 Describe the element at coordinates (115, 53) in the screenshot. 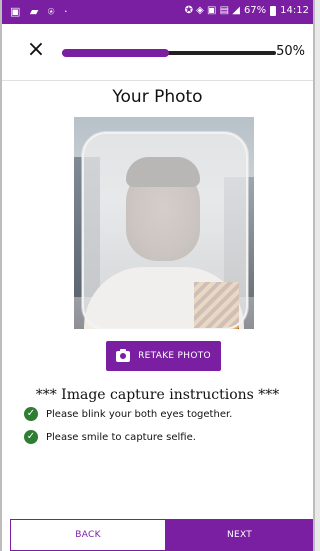

I see `progress-fill` at that location.